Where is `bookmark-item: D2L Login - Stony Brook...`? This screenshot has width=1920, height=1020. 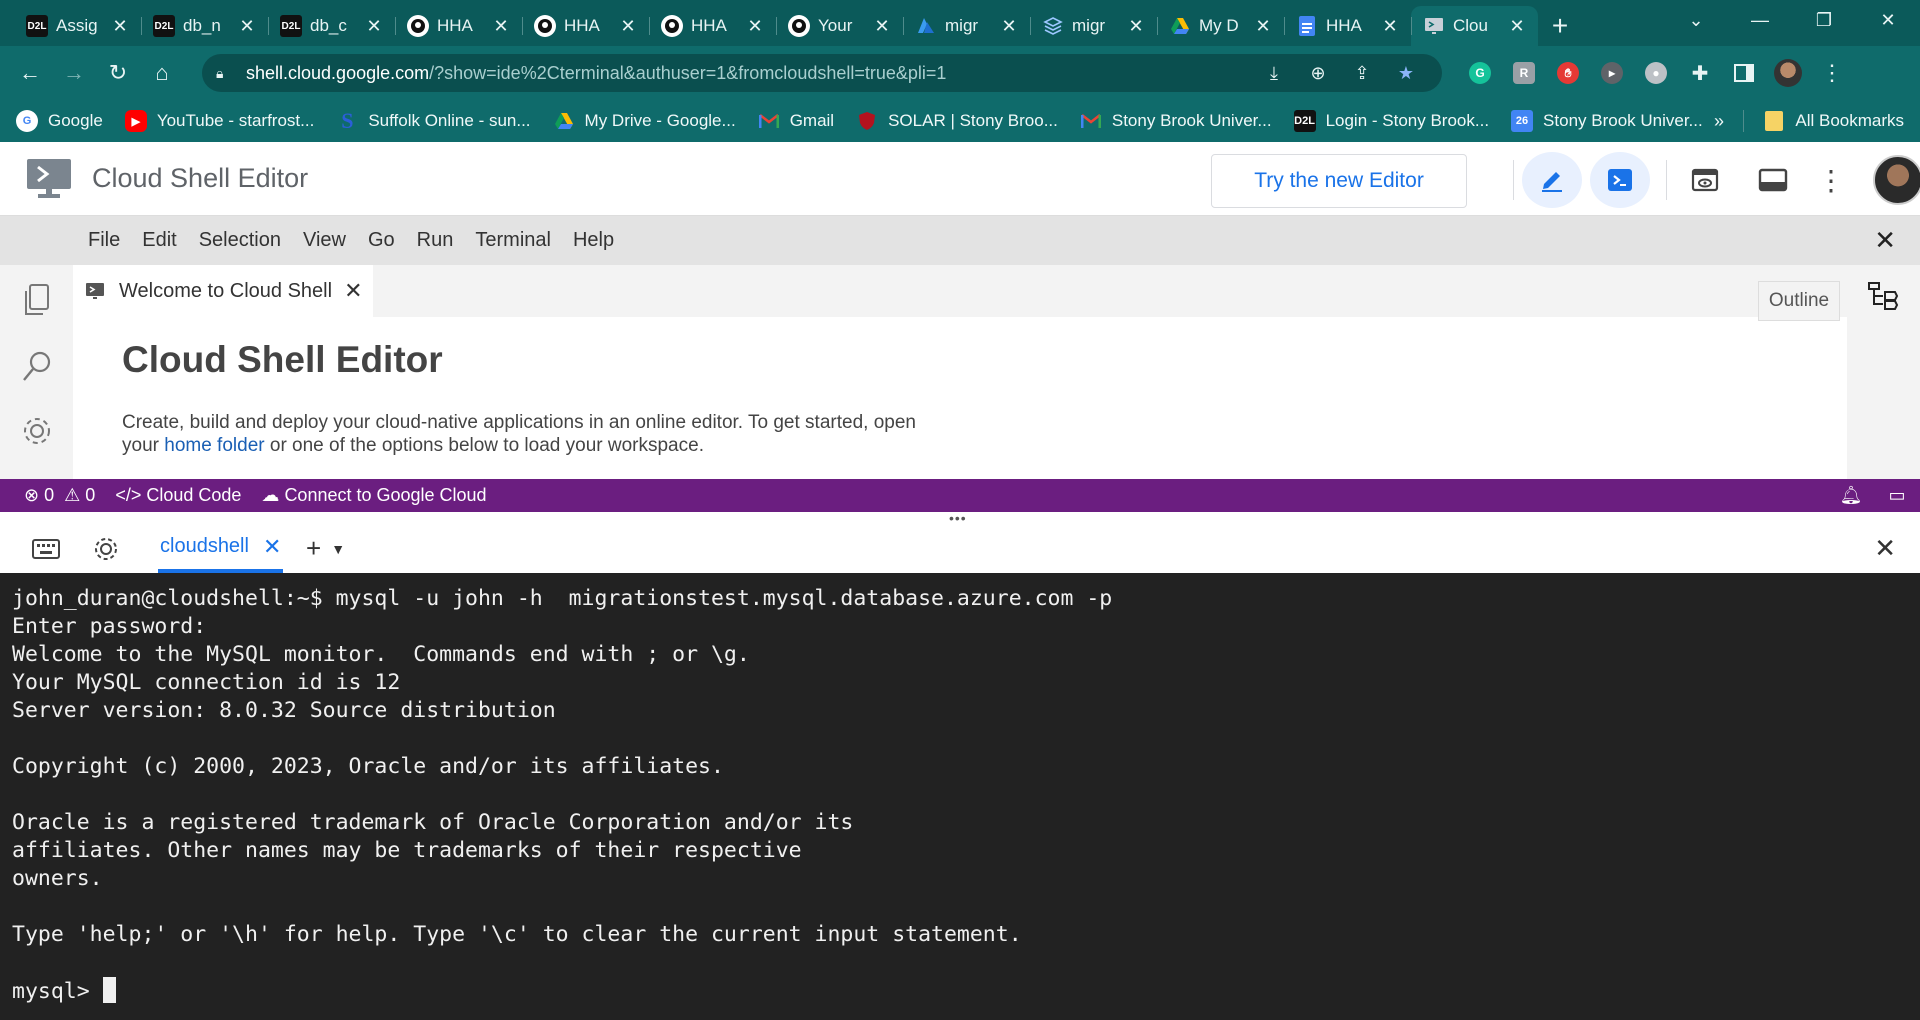
bookmark-item: D2L Login - Stony Brook... is located at coordinates (1391, 121).